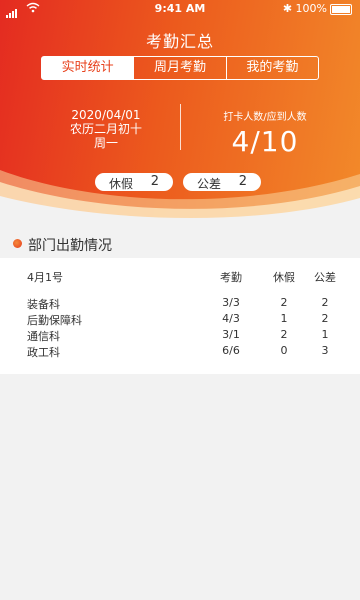  I want to click on trip-value: 1, so click(325, 334).